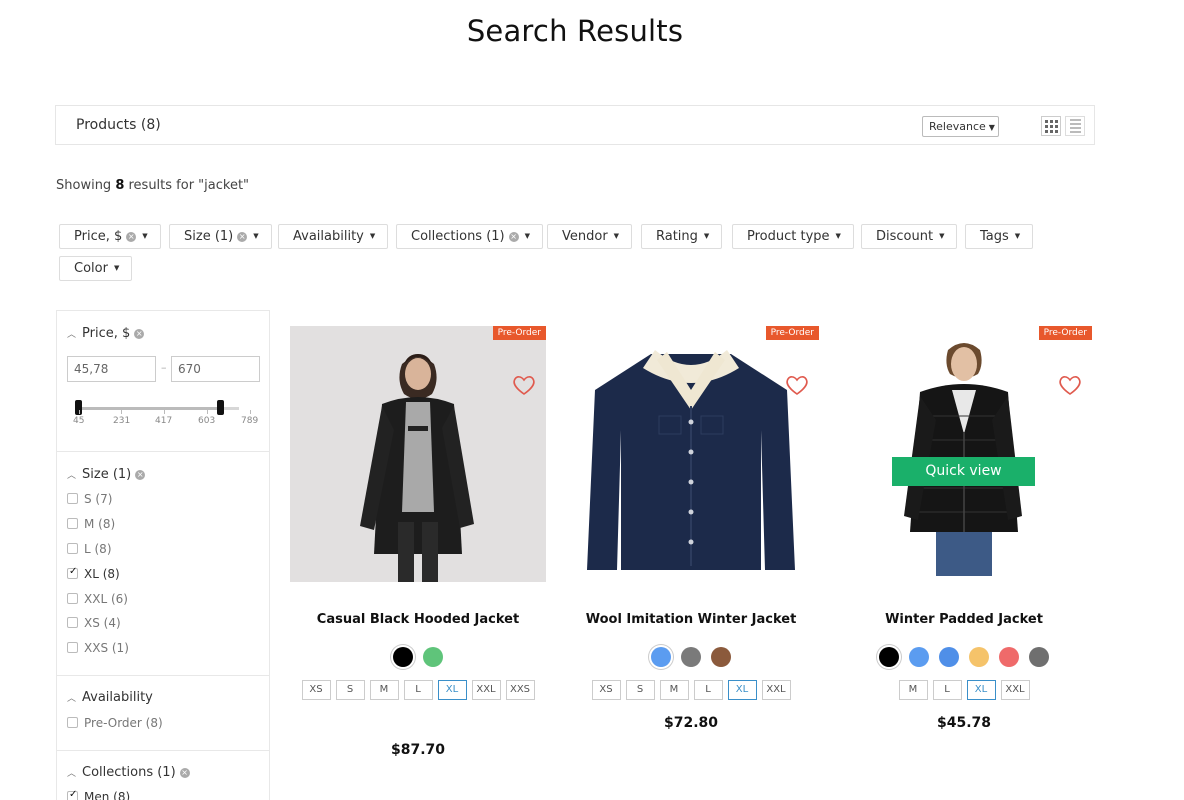 Image resolution: width=1184 pixels, height=800 pixels. What do you see at coordinates (97, 599) in the screenshot?
I see `size-option-xxl: XXL (6)` at bounding box center [97, 599].